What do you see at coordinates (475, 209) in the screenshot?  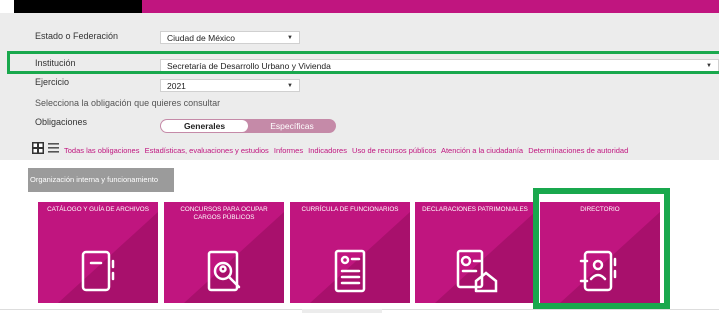 I see `card-title: DECLARACIONES PATRIMONIALES` at bounding box center [475, 209].